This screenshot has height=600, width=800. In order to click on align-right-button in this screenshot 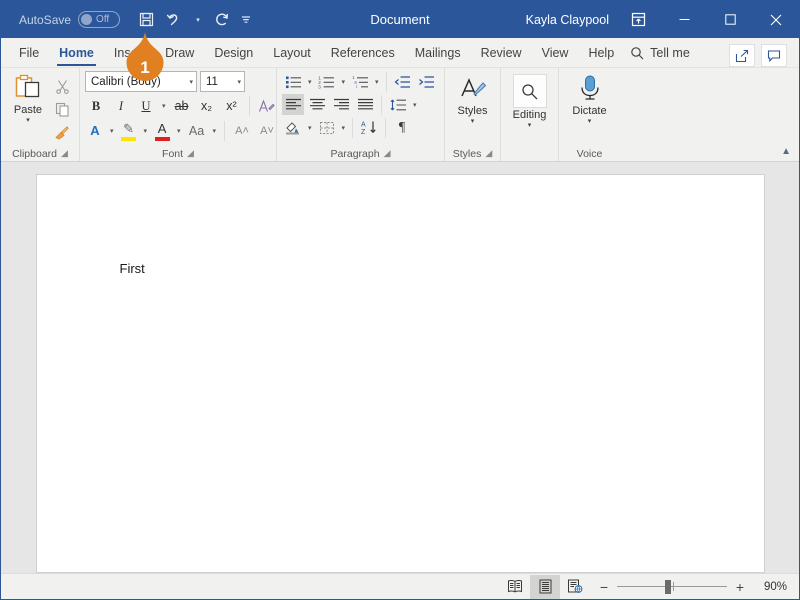, I will do `click(341, 104)`.